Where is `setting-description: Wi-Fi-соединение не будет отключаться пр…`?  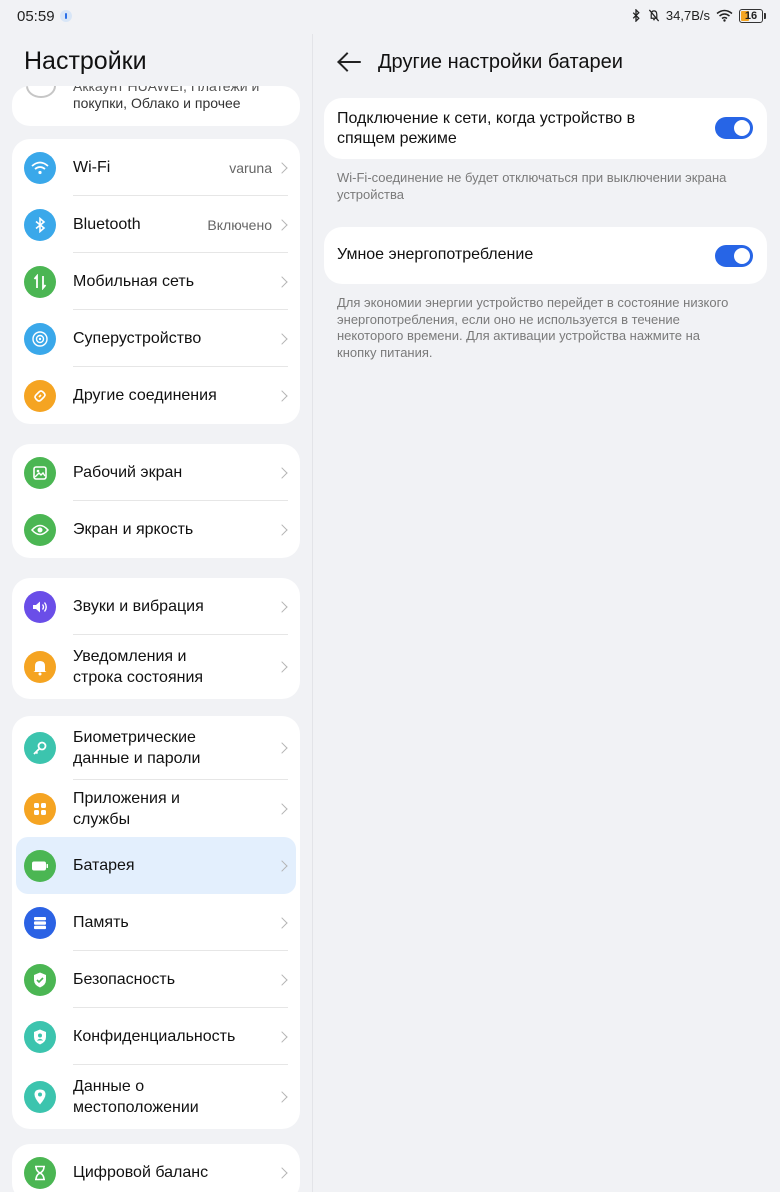 setting-description: Wi-Fi-соединение не будет отключаться пр… is located at coordinates (532, 186).